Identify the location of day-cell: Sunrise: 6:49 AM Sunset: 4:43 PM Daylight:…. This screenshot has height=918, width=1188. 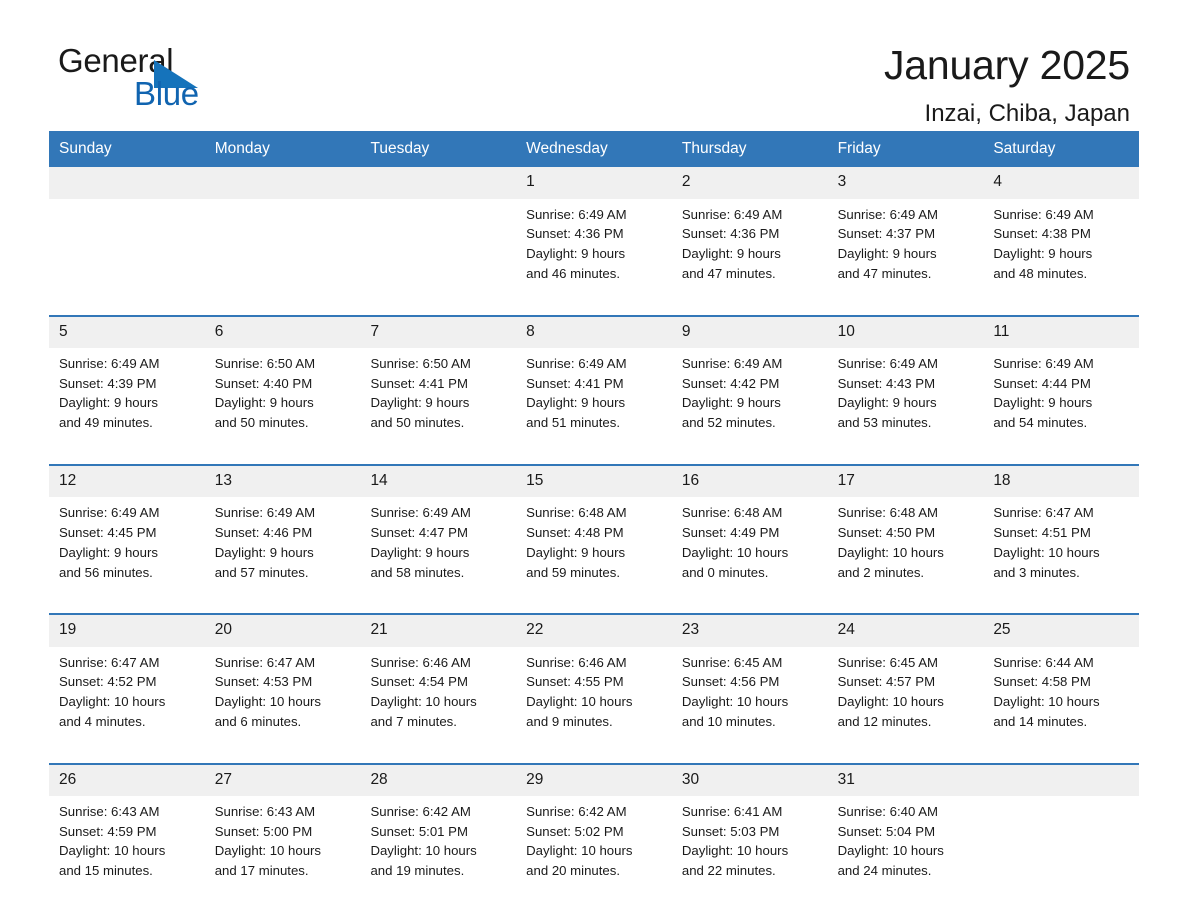
(906, 399).